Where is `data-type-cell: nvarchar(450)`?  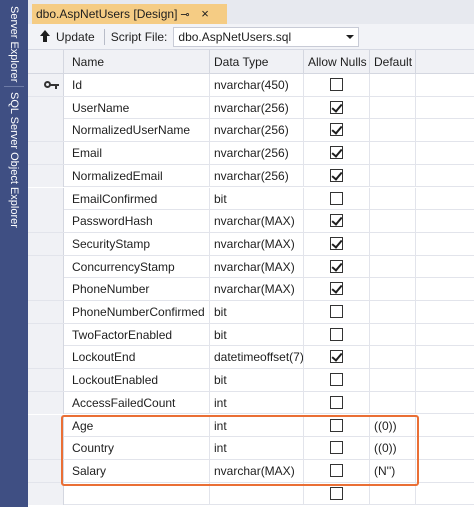
data-type-cell: nvarchar(450) is located at coordinates (257, 85).